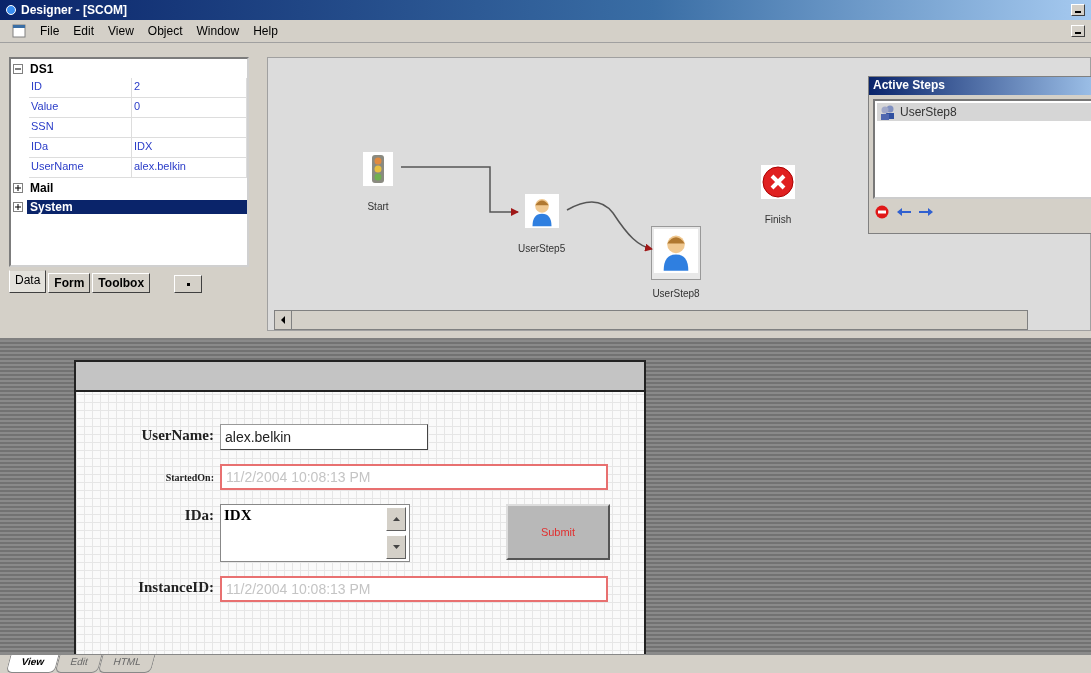 The width and height of the screenshot is (1091, 673). Describe the element at coordinates (18, 68) in the screenshot. I see `collapse-icon` at that location.